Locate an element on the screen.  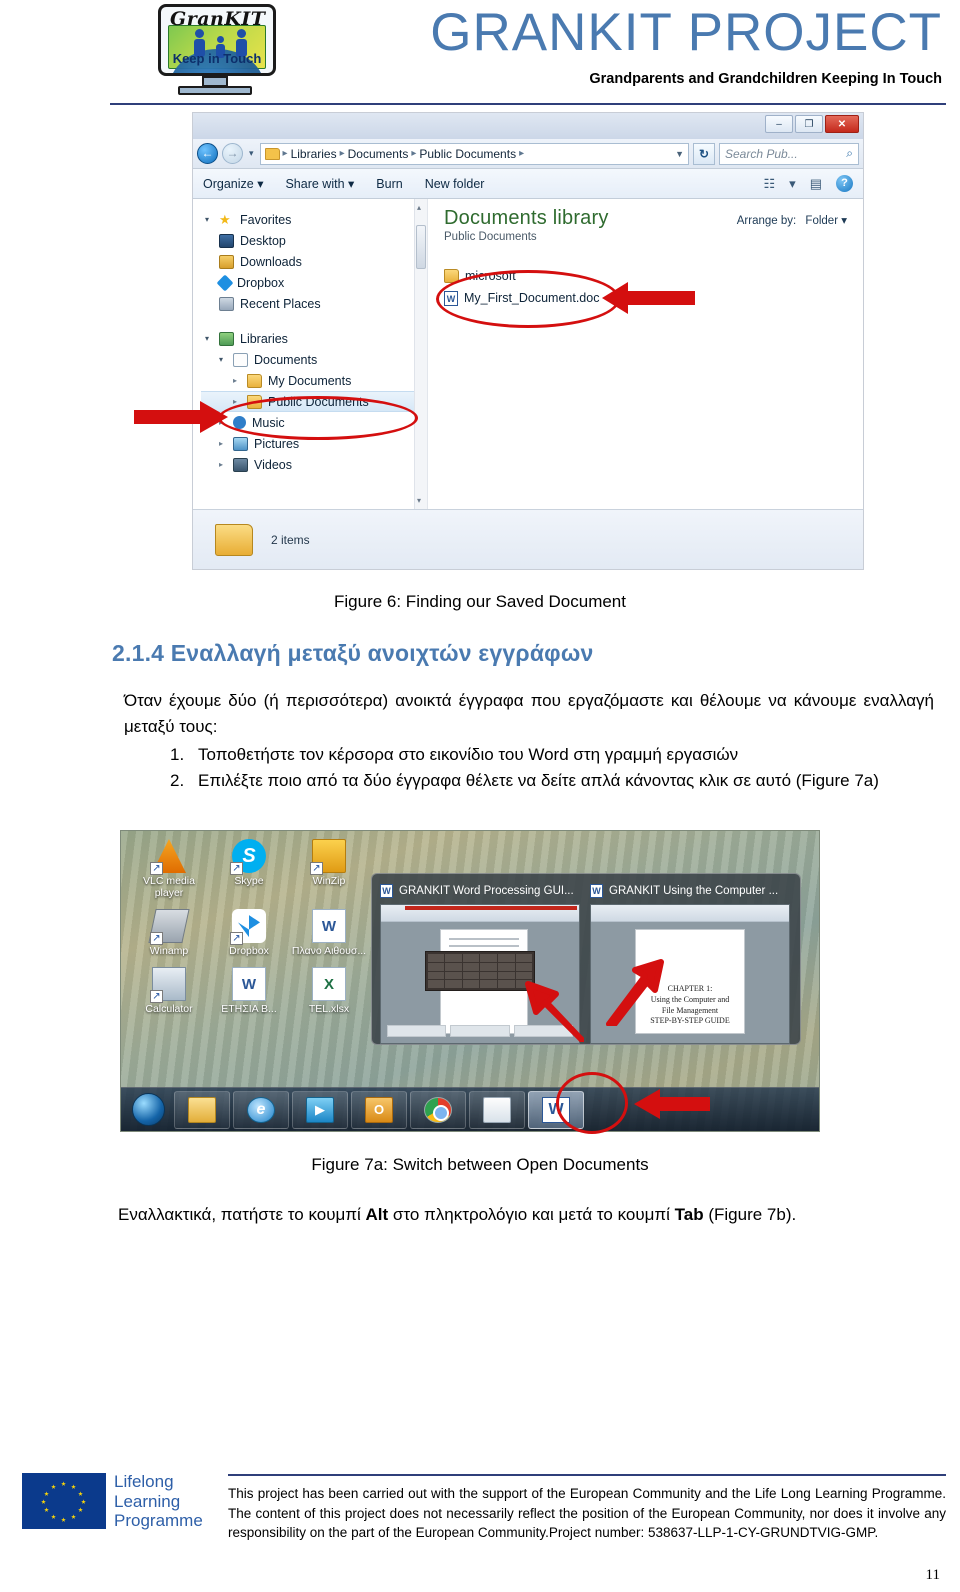
desktop-icon-winamp: ↗ Winamp is located at coordinates (169, 933).